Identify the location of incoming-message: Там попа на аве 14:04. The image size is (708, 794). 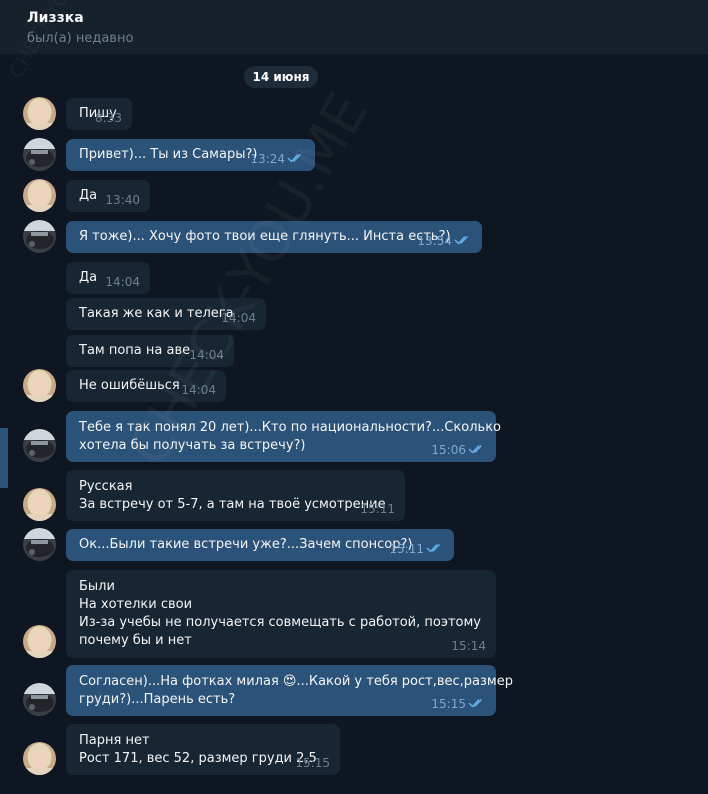
(150, 351).